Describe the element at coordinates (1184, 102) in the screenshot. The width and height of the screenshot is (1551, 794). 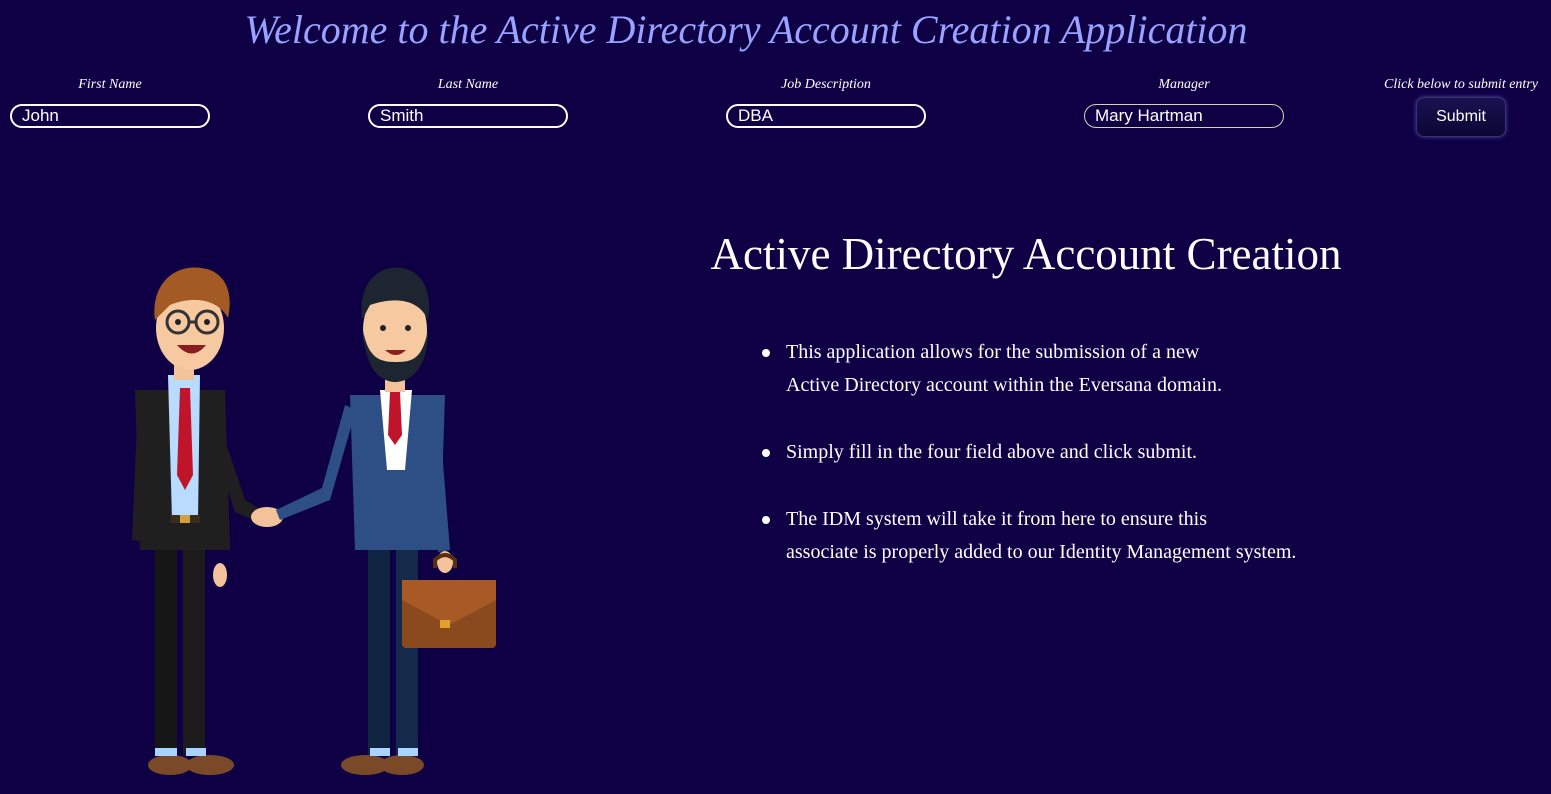
I see `manager-group: Manager` at that location.